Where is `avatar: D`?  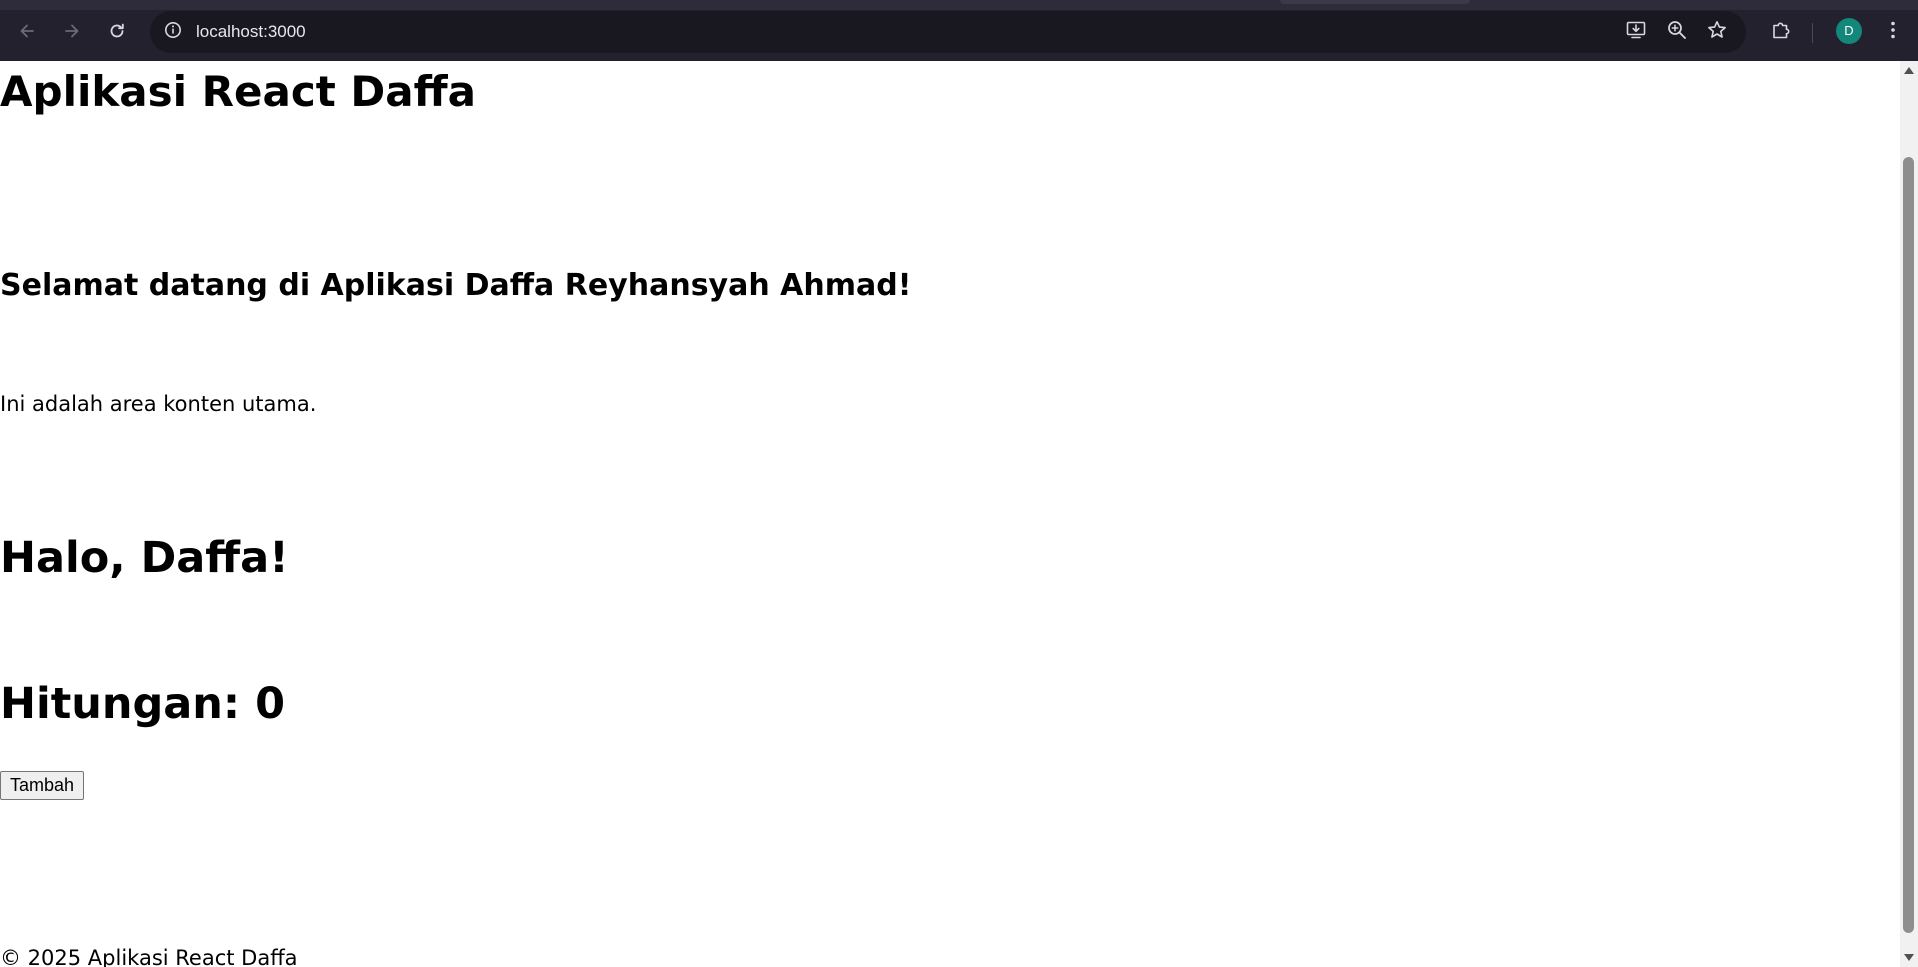 avatar: D is located at coordinates (1849, 31).